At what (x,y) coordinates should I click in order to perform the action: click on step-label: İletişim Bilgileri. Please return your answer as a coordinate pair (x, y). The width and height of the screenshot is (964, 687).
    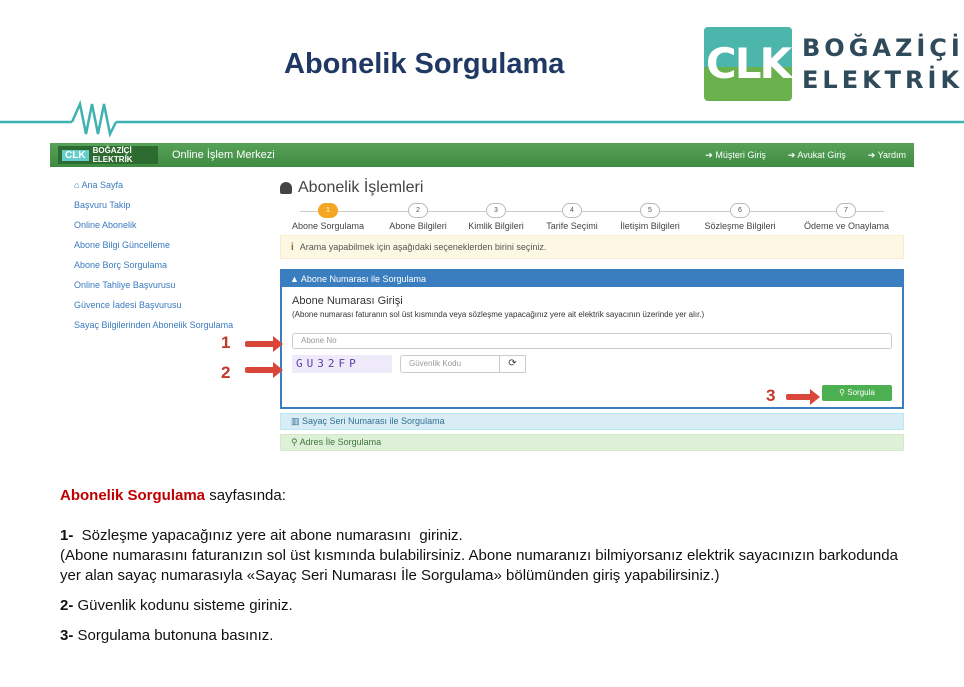
    Looking at the image, I should click on (650, 226).